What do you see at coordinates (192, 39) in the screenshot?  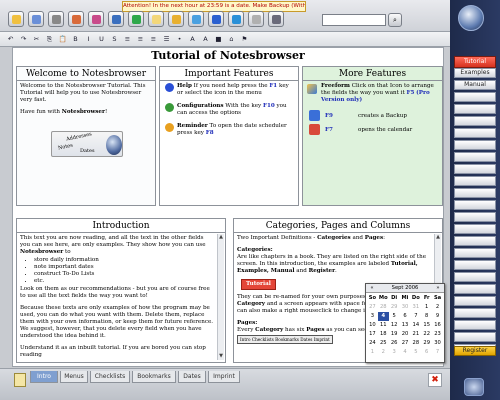 I see `format-button: A` at bounding box center [192, 39].